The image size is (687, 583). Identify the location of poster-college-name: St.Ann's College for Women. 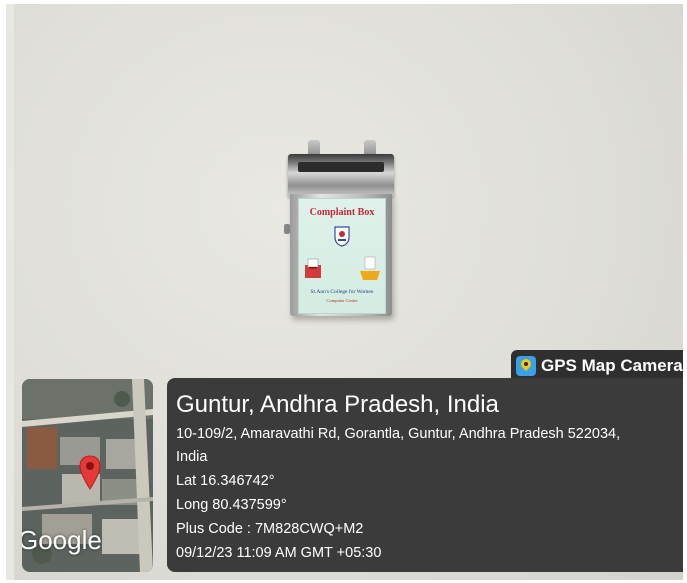
(342, 292).